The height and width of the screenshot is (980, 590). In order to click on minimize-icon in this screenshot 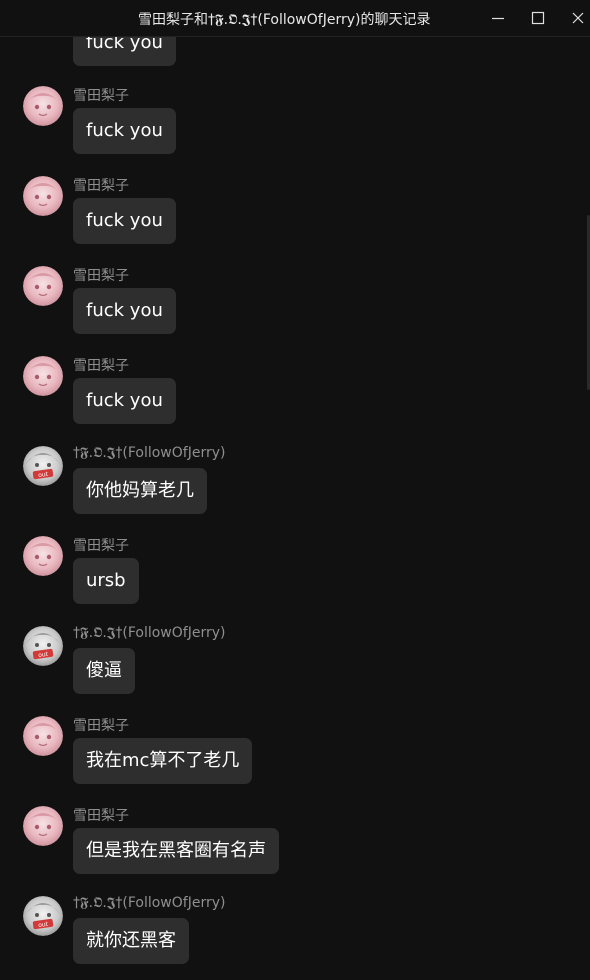, I will do `click(498, 18)`.